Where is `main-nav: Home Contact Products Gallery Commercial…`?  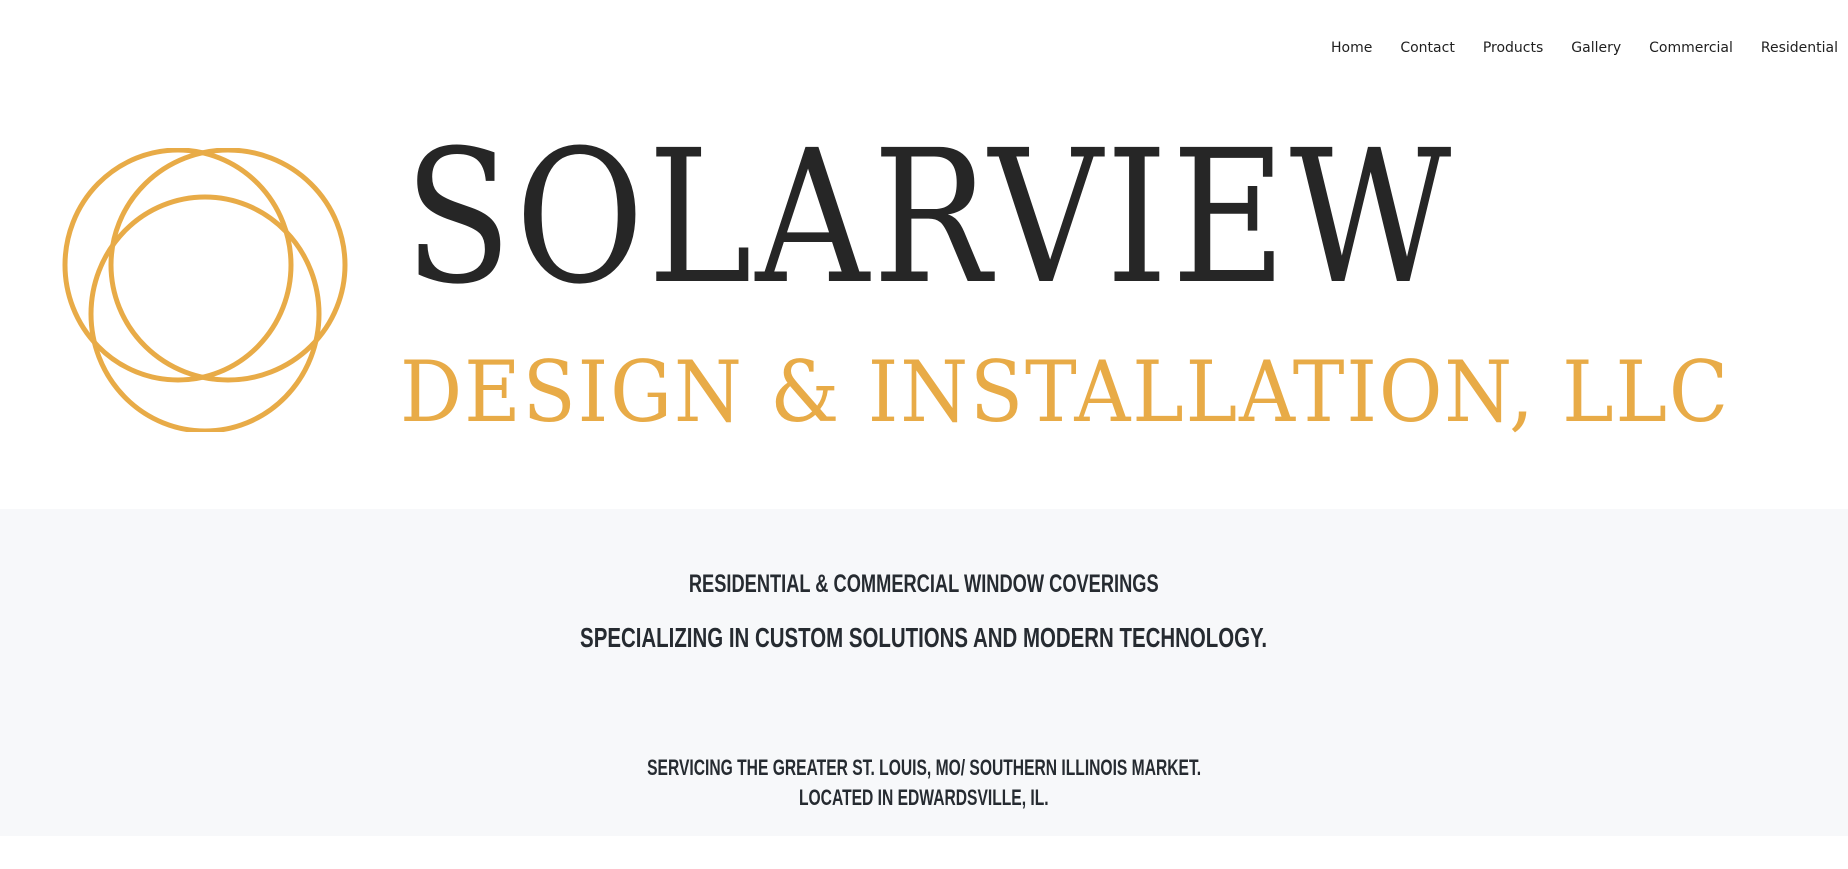
main-nav: Home Contact Products Gallery Commercial… is located at coordinates (1570, 48).